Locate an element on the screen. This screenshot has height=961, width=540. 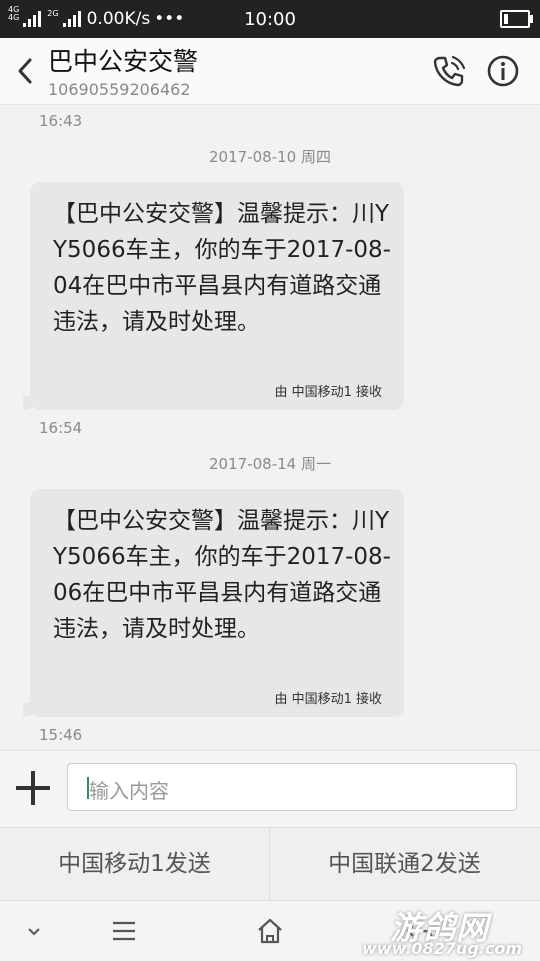
contact-name: 巴中公安交警 is located at coordinates (123, 61).